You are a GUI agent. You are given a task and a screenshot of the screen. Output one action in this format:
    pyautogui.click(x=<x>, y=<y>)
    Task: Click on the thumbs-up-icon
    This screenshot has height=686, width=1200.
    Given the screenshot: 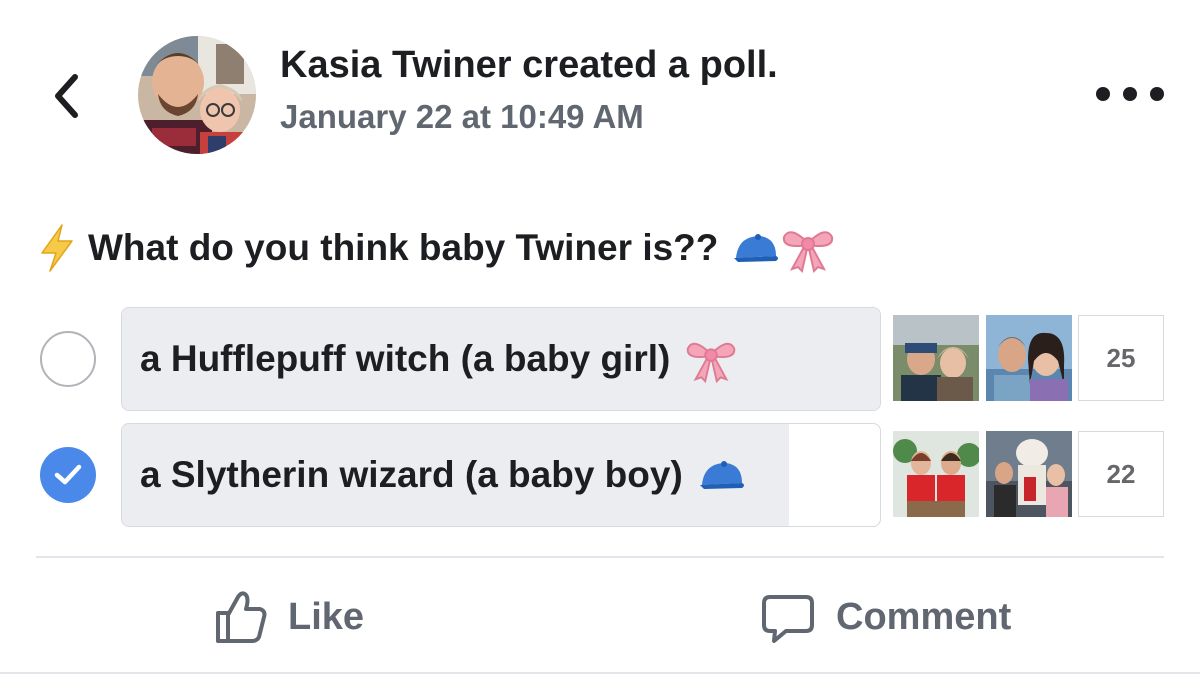 What is the action you would take?
    pyautogui.click(x=241, y=617)
    